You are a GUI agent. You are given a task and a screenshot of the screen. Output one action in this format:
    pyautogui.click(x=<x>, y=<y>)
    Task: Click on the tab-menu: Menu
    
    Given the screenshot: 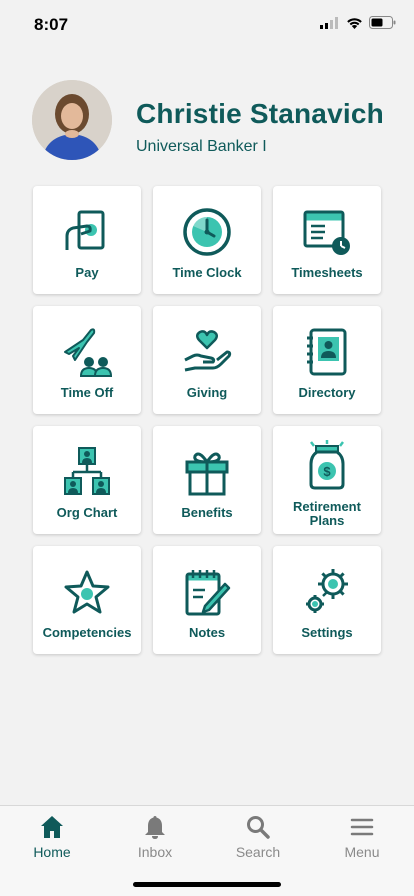 What is the action you would take?
    pyautogui.click(x=362, y=839)
    